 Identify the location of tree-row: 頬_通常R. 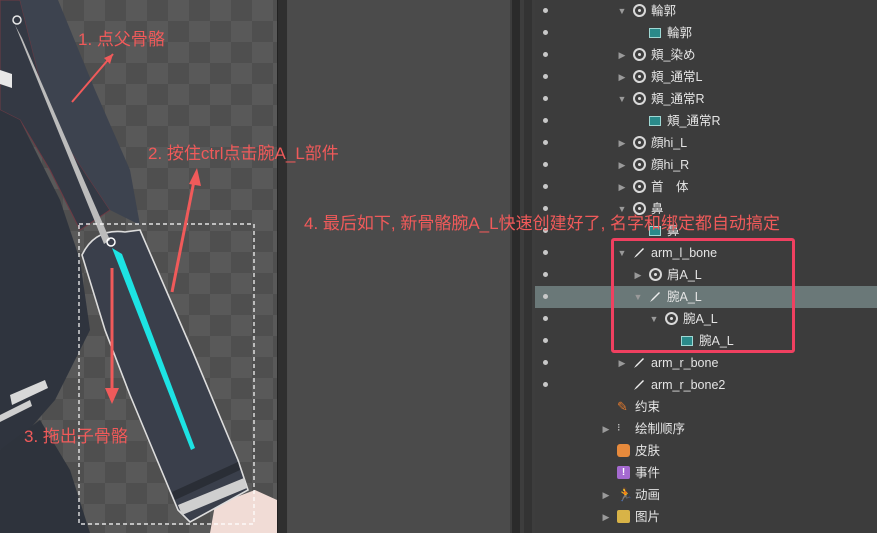
(706, 121).